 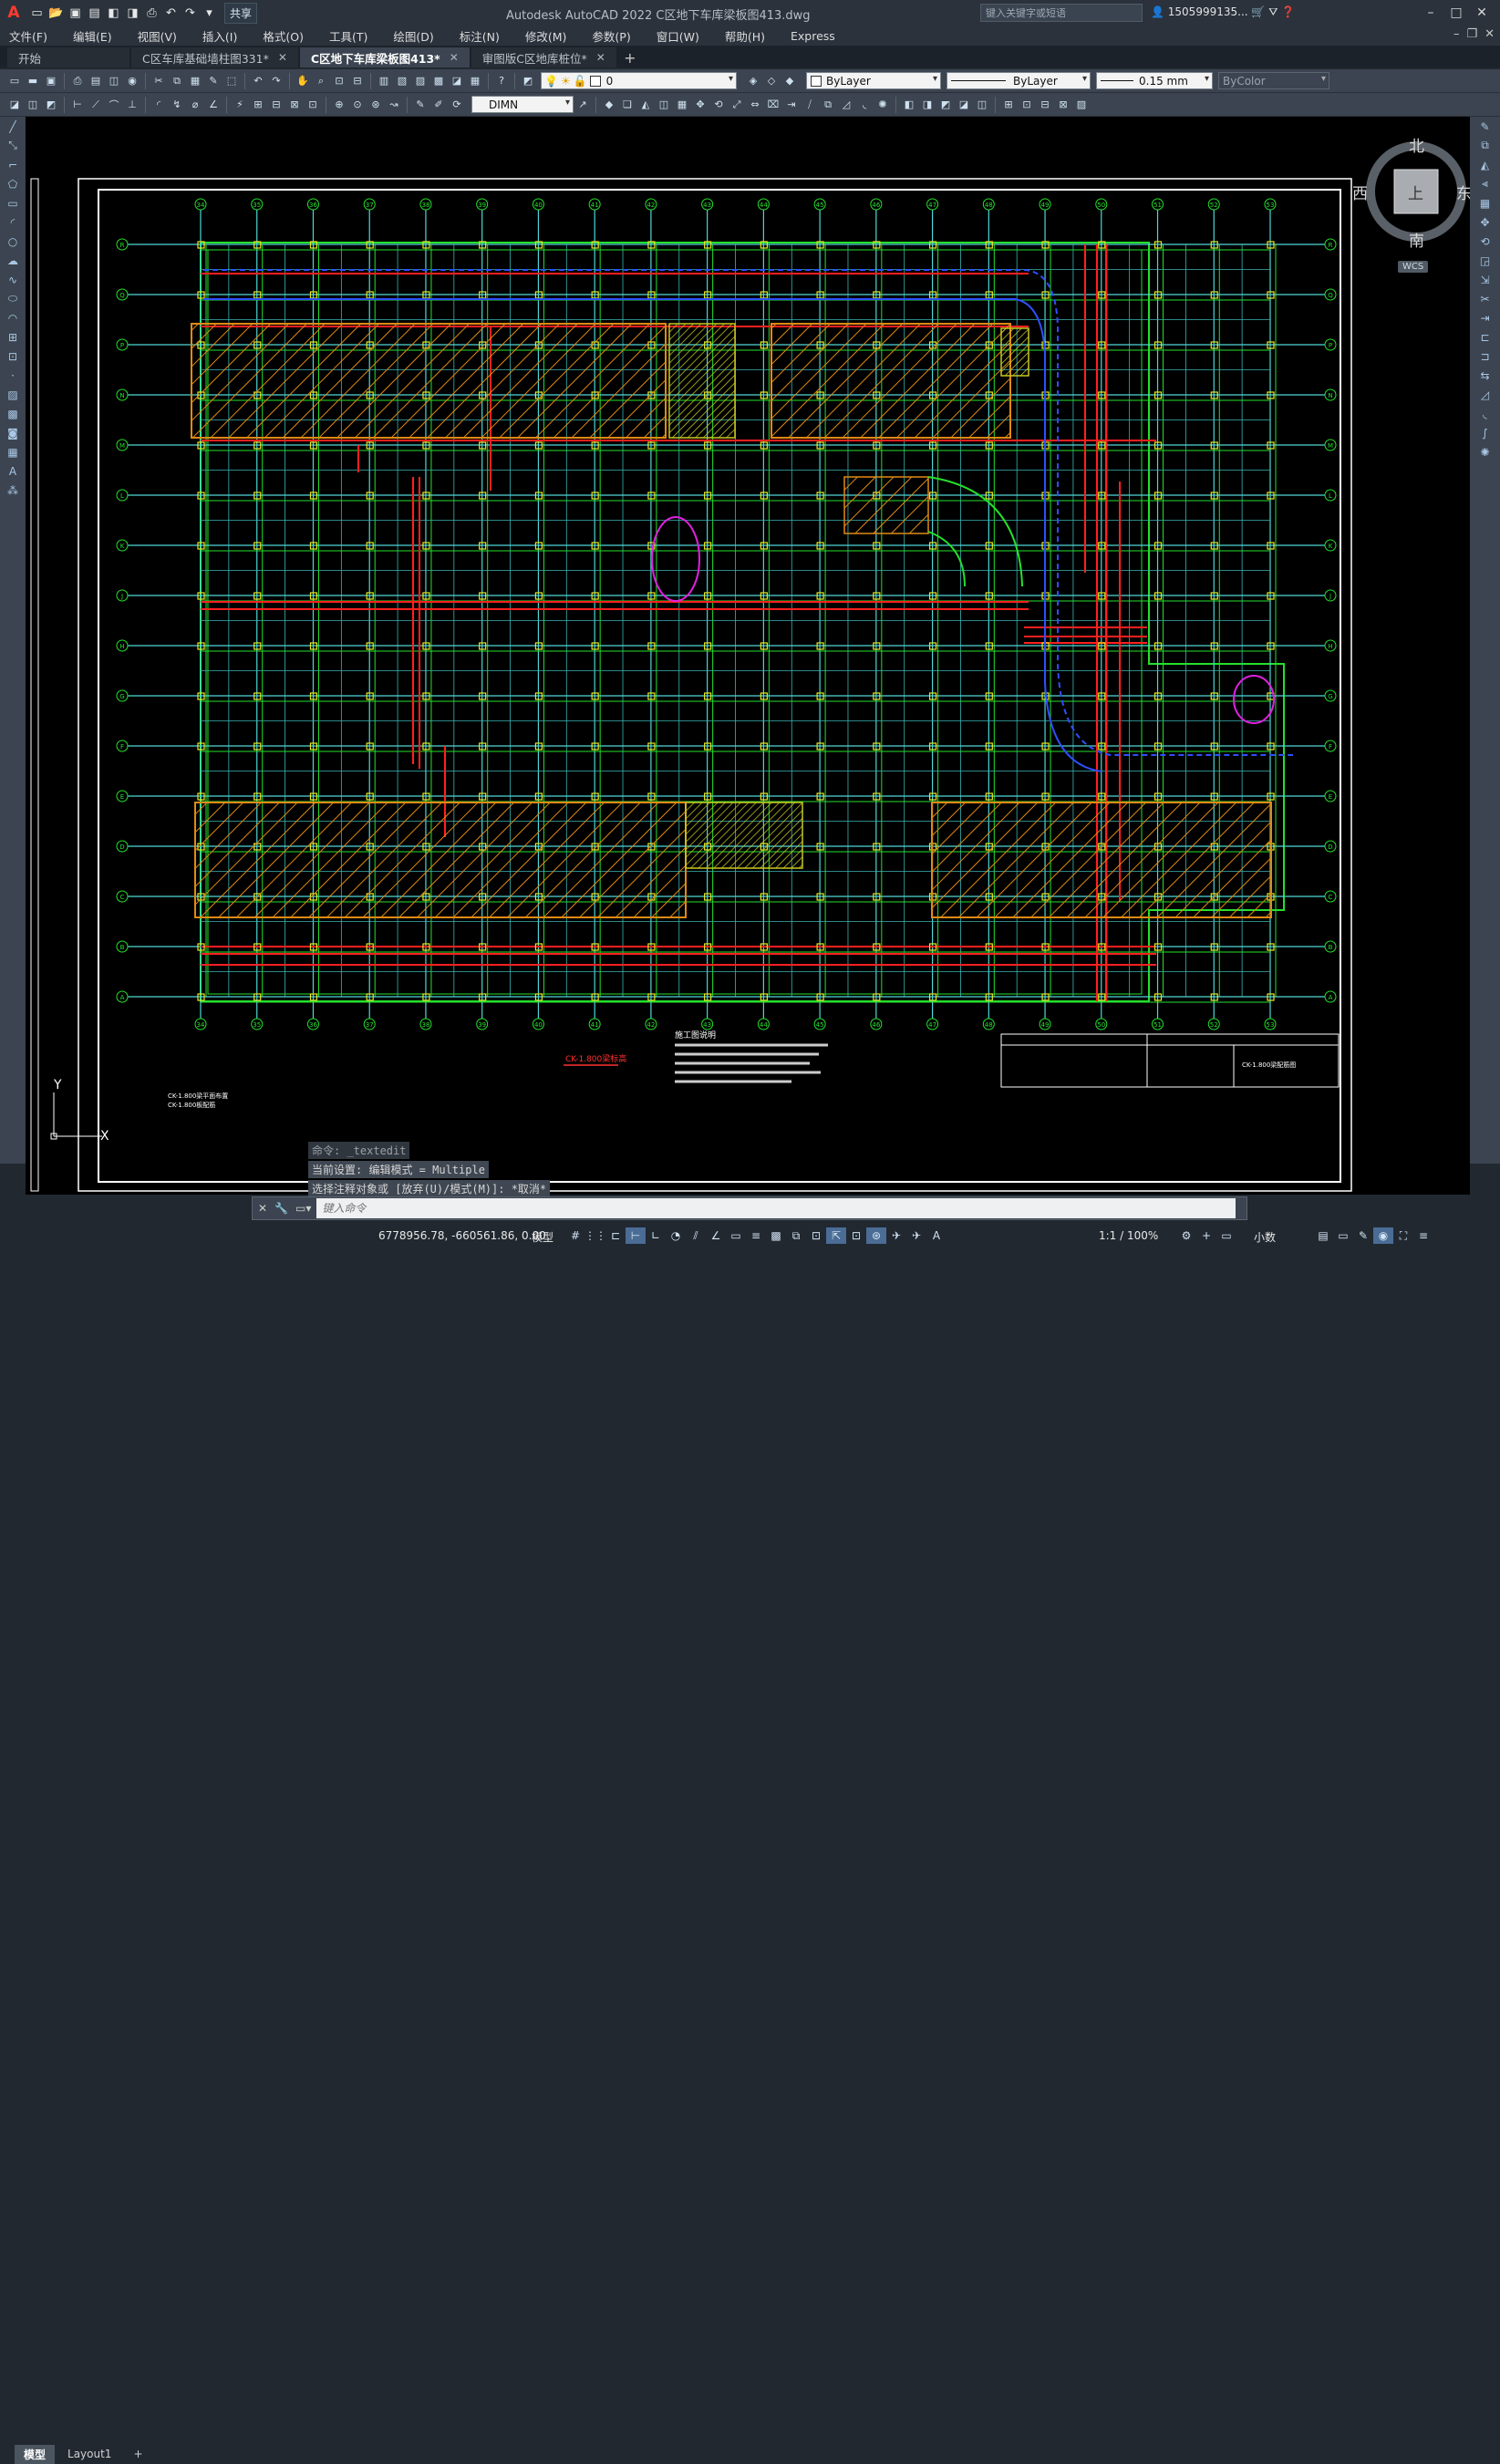 What do you see at coordinates (656, 1235) in the screenshot?
I see `ortho-icon: ∟` at bounding box center [656, 1235].